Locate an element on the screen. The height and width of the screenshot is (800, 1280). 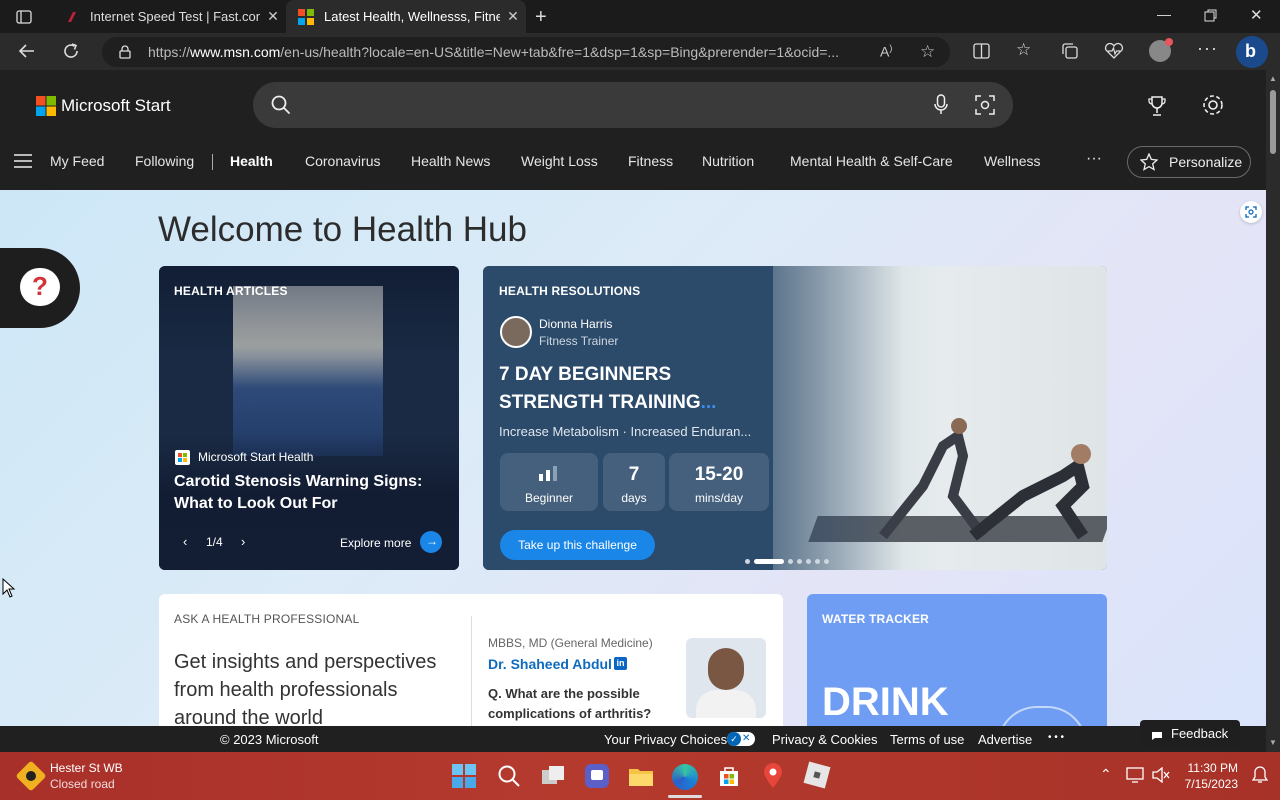
tab-actions-icon is located at coordinates (24, 17).